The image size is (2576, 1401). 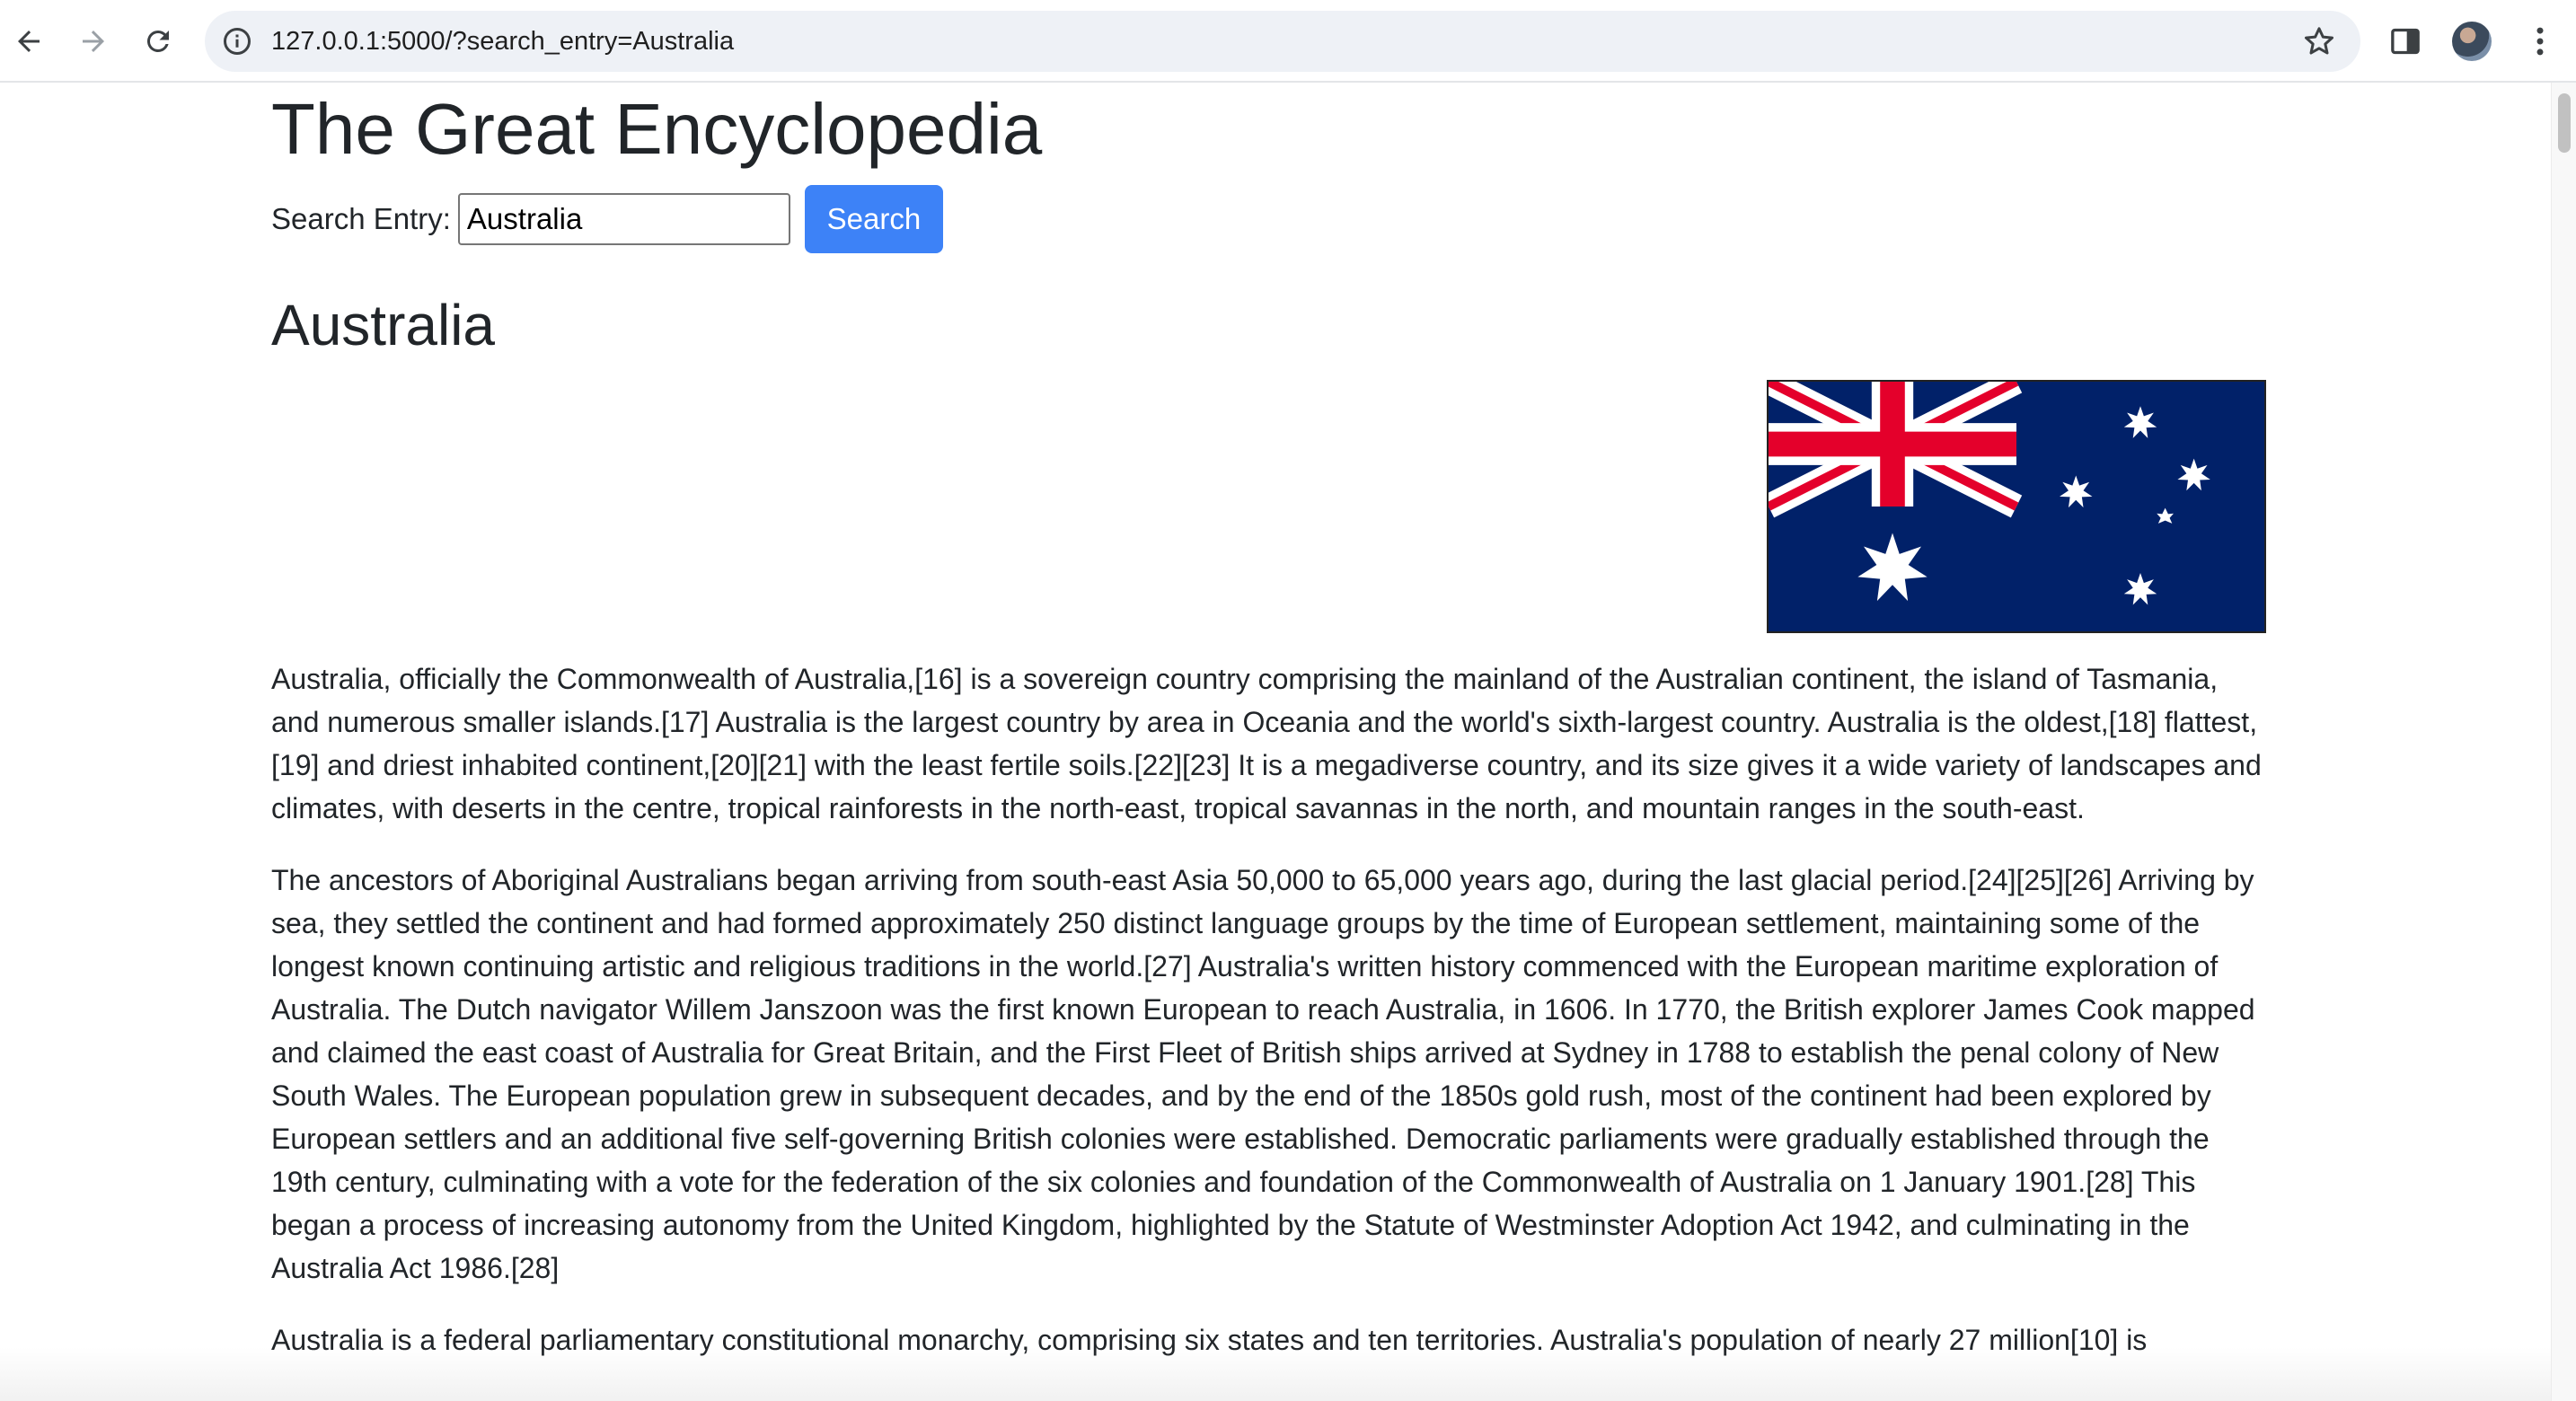 I want to click on kebab-menu-icon, so click(x=2540, y=41).